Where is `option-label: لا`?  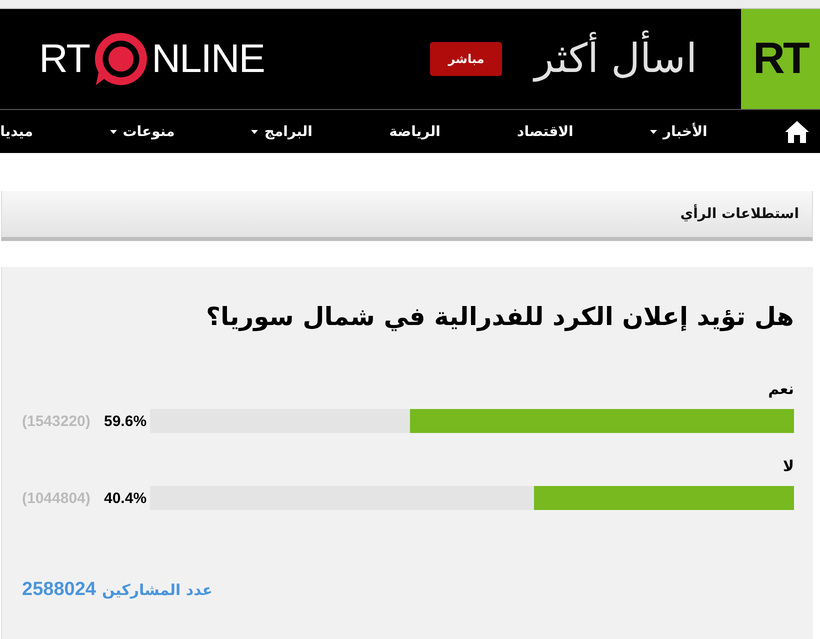
option-label: لا is located at coordinates (788, 466).